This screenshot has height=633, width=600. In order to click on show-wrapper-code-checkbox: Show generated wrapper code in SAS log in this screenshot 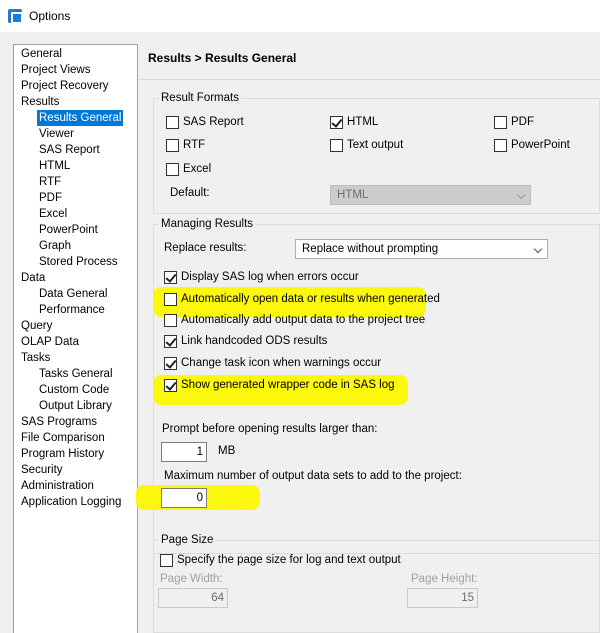, I will do `click(279, 385)`.